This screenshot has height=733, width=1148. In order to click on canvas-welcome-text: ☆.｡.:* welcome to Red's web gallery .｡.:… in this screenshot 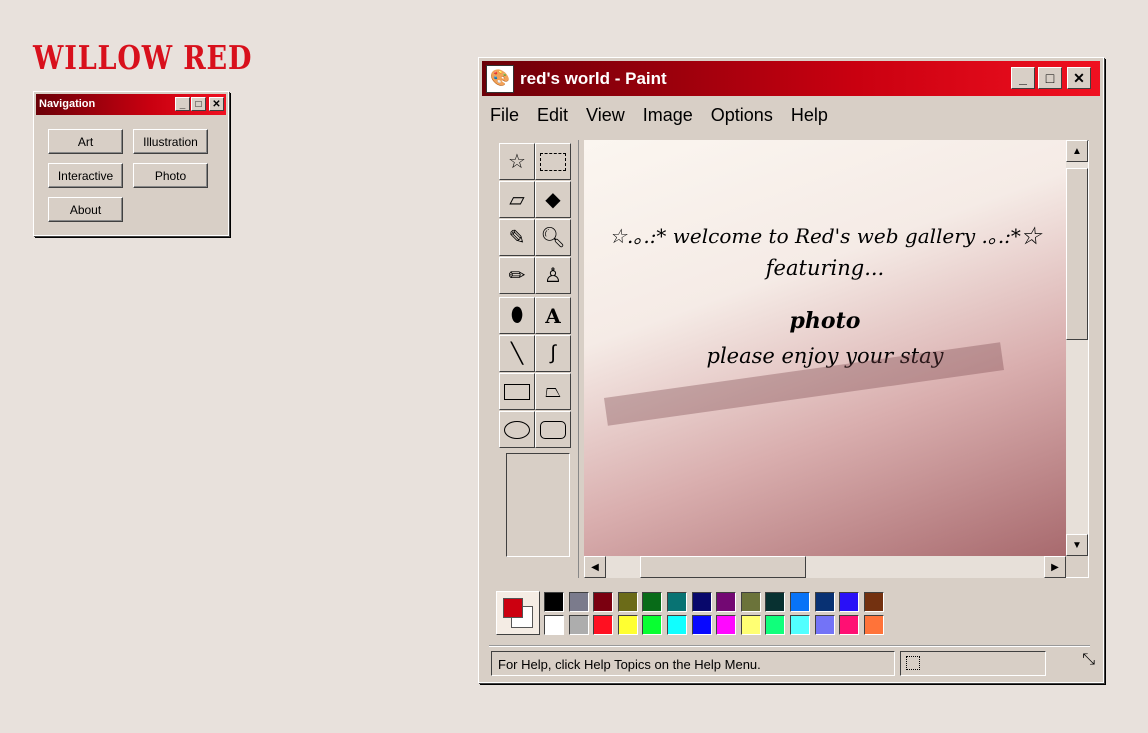, I will do `click(825, 236)`.